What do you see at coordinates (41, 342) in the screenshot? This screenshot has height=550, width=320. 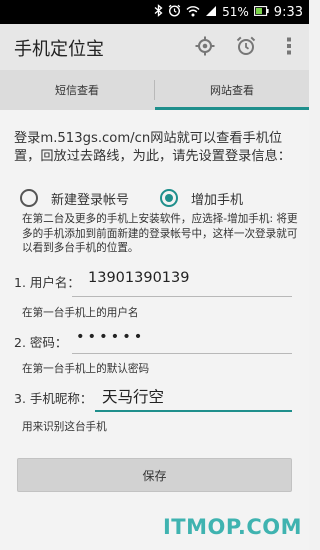 I see `password-label: 2. 密码：` at bounding box center [41, 342].